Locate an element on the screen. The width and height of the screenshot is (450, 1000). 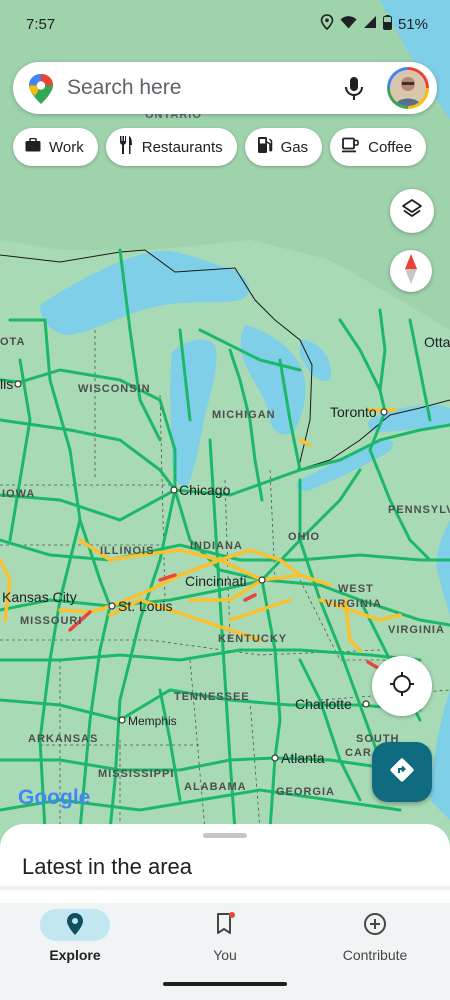
wifi-icon is located at coordinates (348, 24).